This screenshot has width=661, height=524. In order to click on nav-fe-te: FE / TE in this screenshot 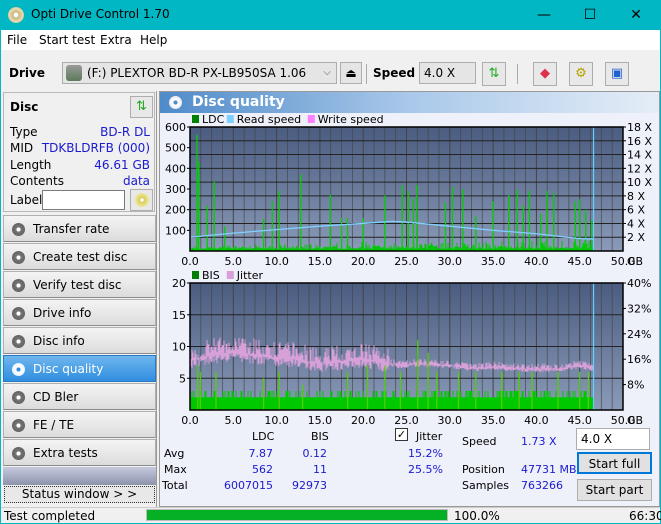, I will do `click(79, 424)`.